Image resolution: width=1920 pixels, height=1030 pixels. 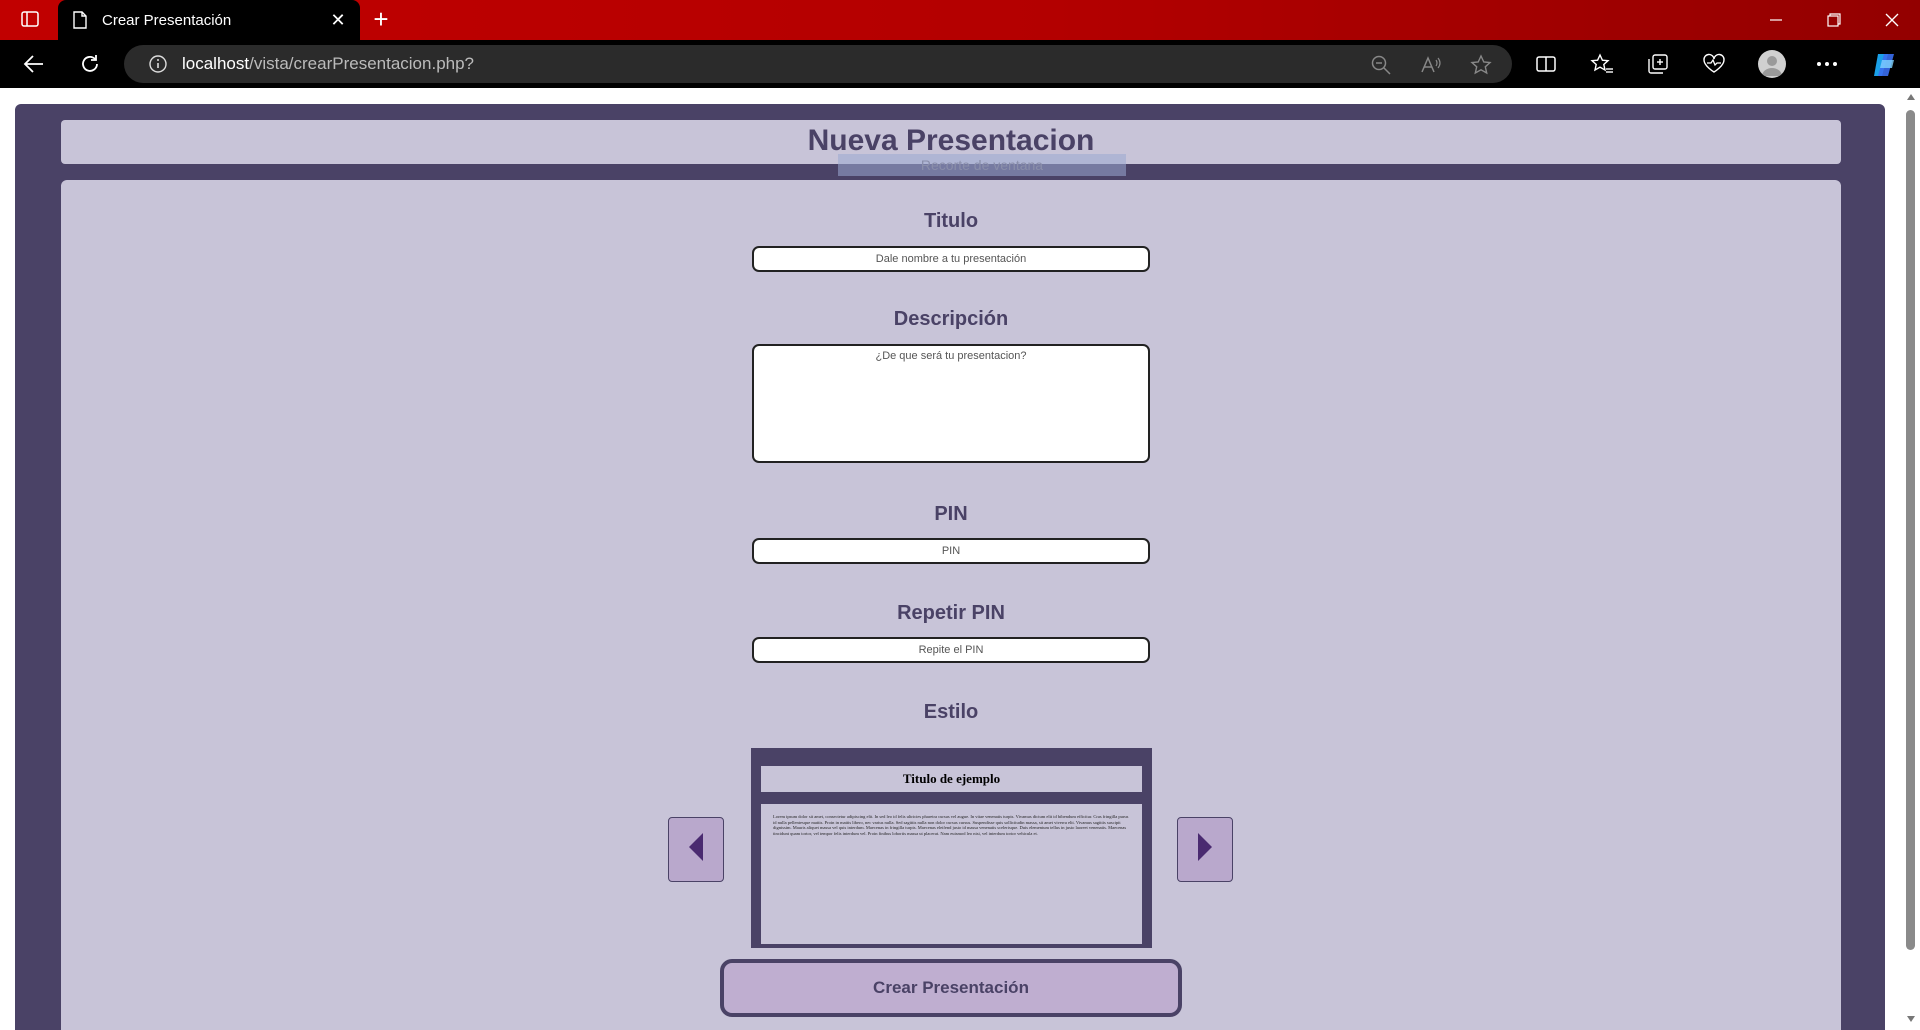 I want to click on collections-icon, so click(x=1658, y=64).